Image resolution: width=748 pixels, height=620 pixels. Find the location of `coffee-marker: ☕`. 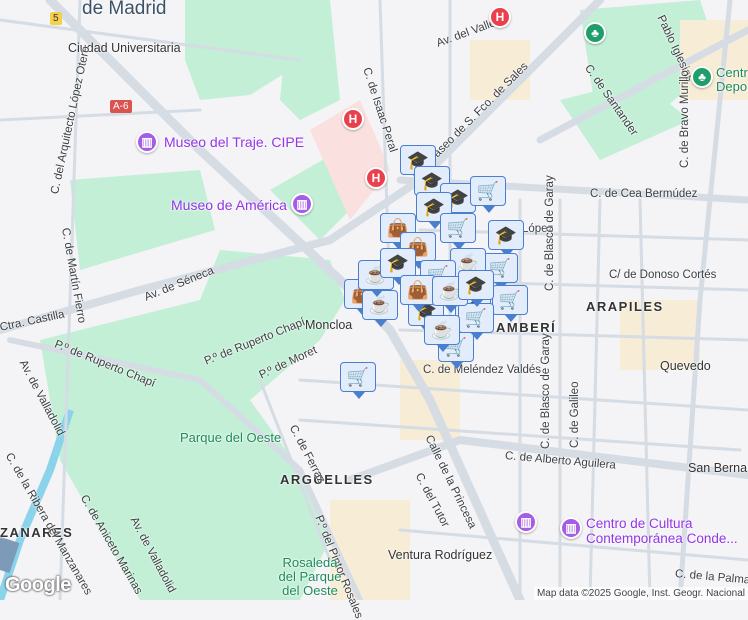

coffee-marker: ☕ is located at coordinates (442, 333).